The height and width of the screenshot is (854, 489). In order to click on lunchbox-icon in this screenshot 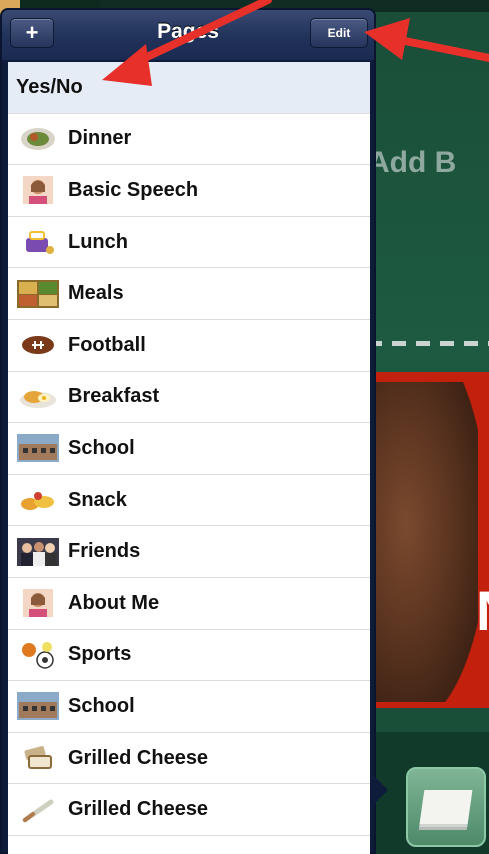, I will do `click(38, 242)`.